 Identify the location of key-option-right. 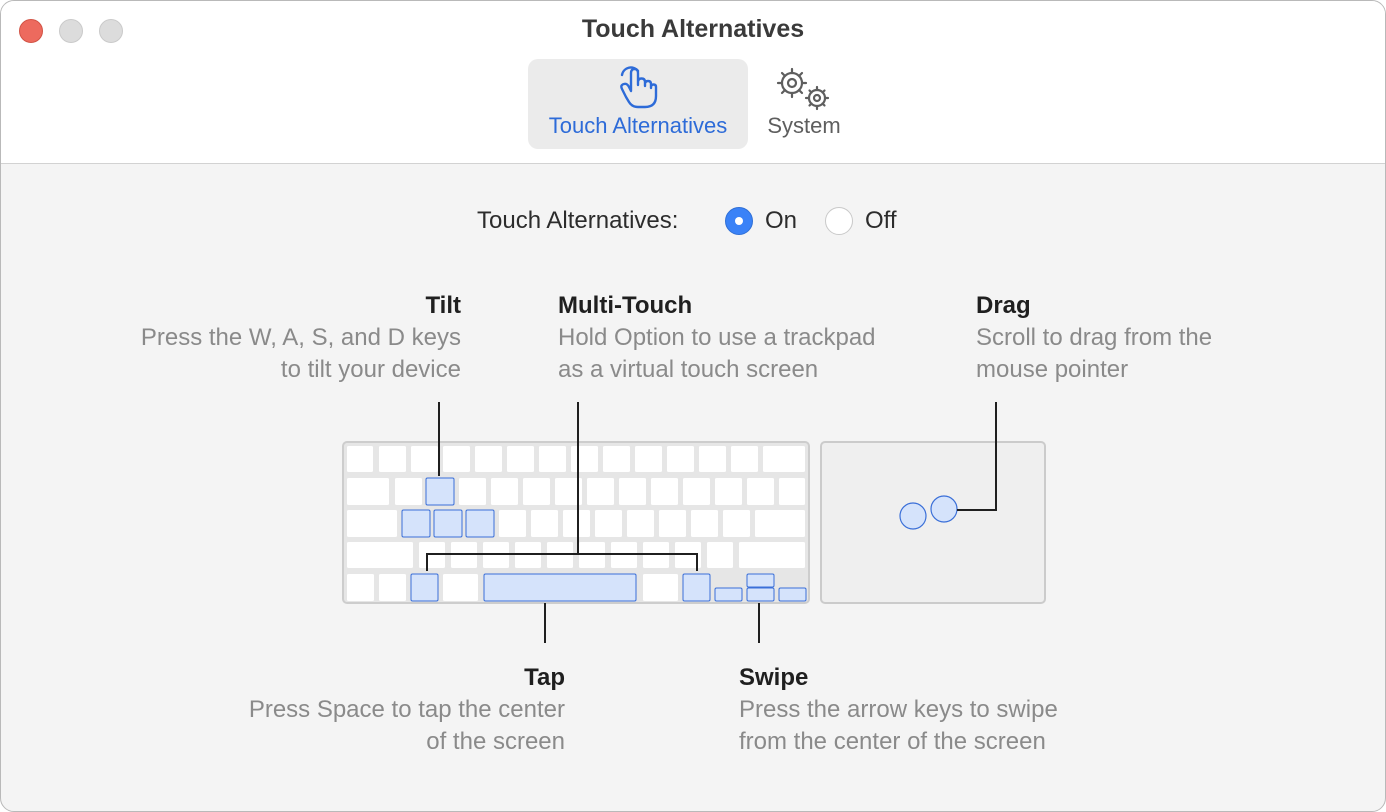
(696, 587).